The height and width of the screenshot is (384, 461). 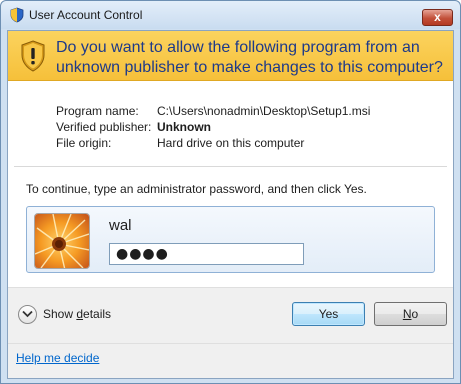 What do you see at coordinates (230, 166) in the screenshot?
I see `separator` at bounding box center [230, 166].